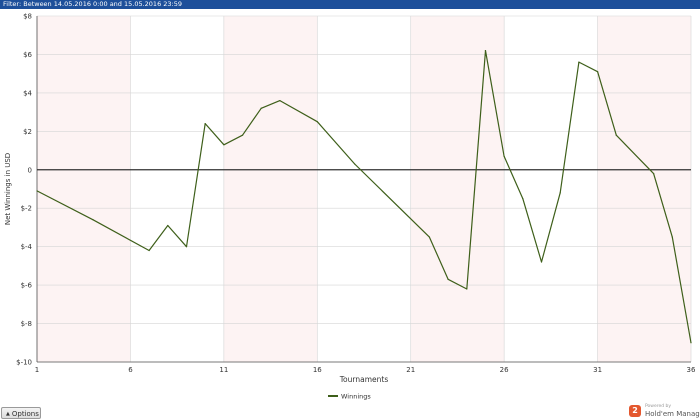 The height and width of the screenshot is (420, 700). What do you see at coordinates (37, 370) in the screenshot?
I see `x-tick-label: 1` at bounding box center [37, 370].